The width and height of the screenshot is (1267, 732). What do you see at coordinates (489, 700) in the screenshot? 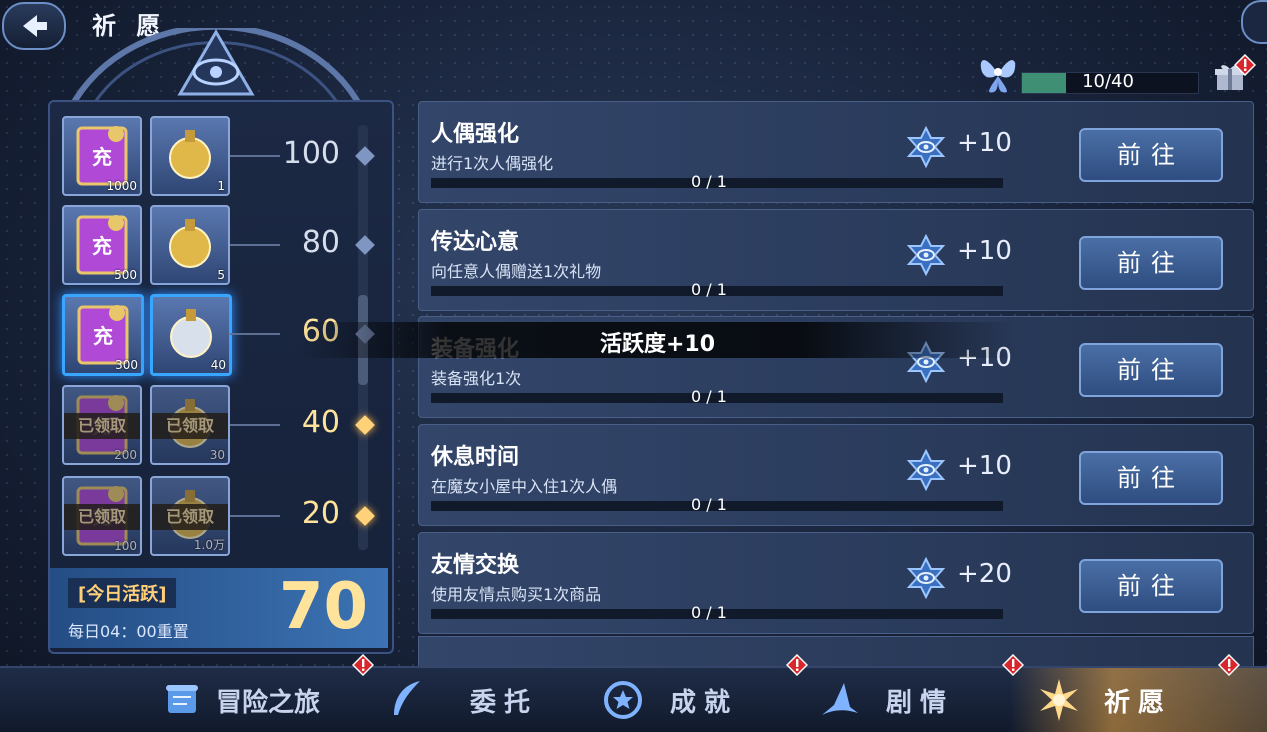
I see `nav-commission-tab: 委托` at bounding box center [489, 700].